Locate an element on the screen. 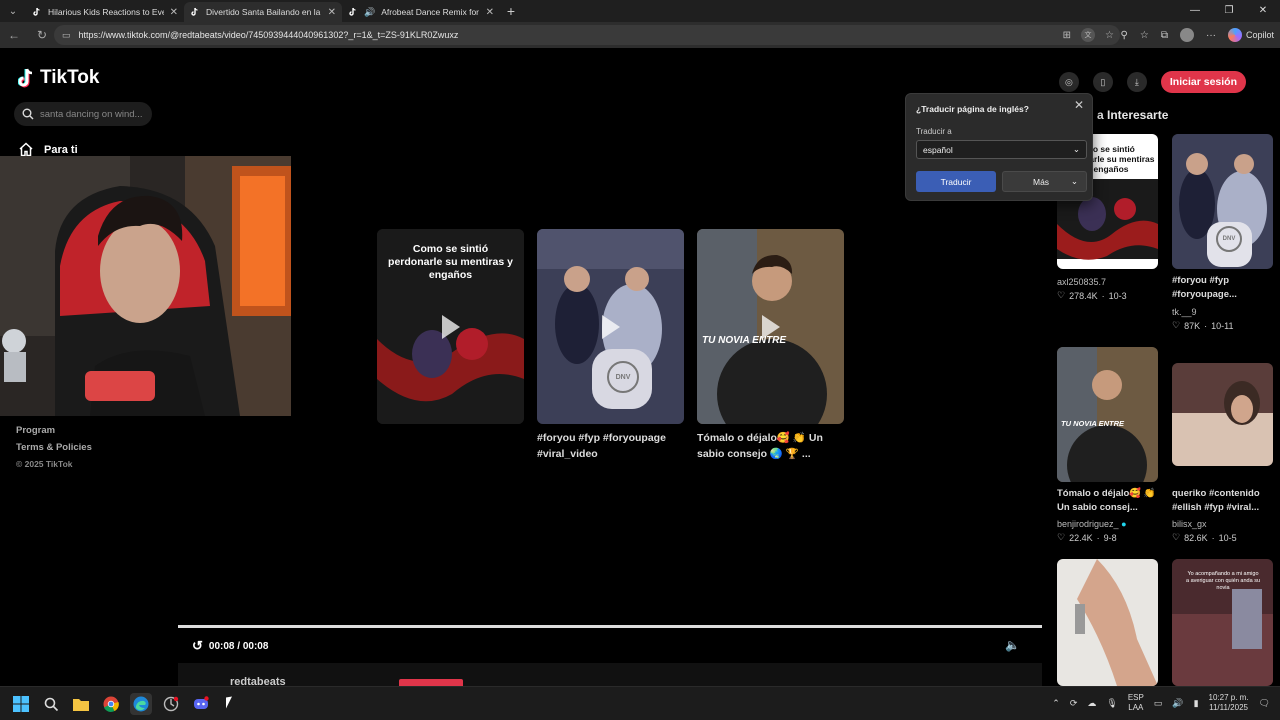 This screenshot has width=1280, height=720. chrome-icon is located at coordinates (111, 704).